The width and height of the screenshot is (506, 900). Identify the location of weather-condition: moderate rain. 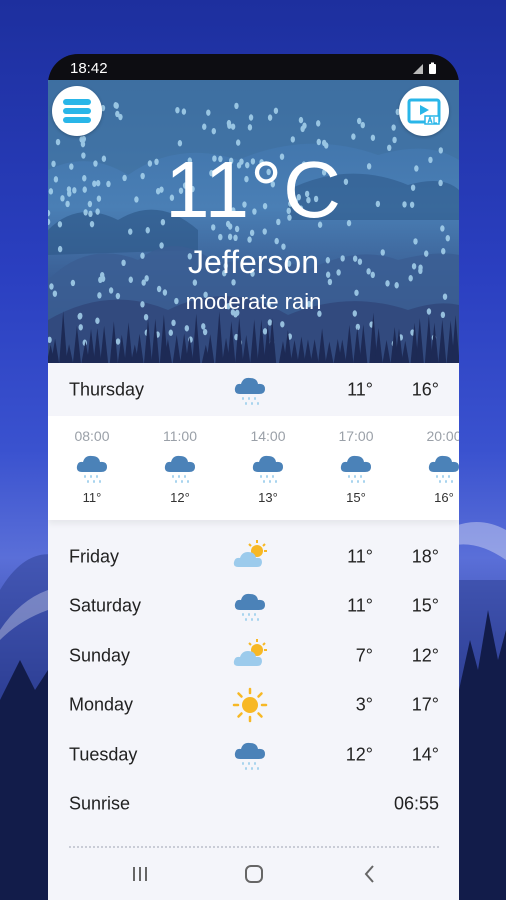
(253, 301).